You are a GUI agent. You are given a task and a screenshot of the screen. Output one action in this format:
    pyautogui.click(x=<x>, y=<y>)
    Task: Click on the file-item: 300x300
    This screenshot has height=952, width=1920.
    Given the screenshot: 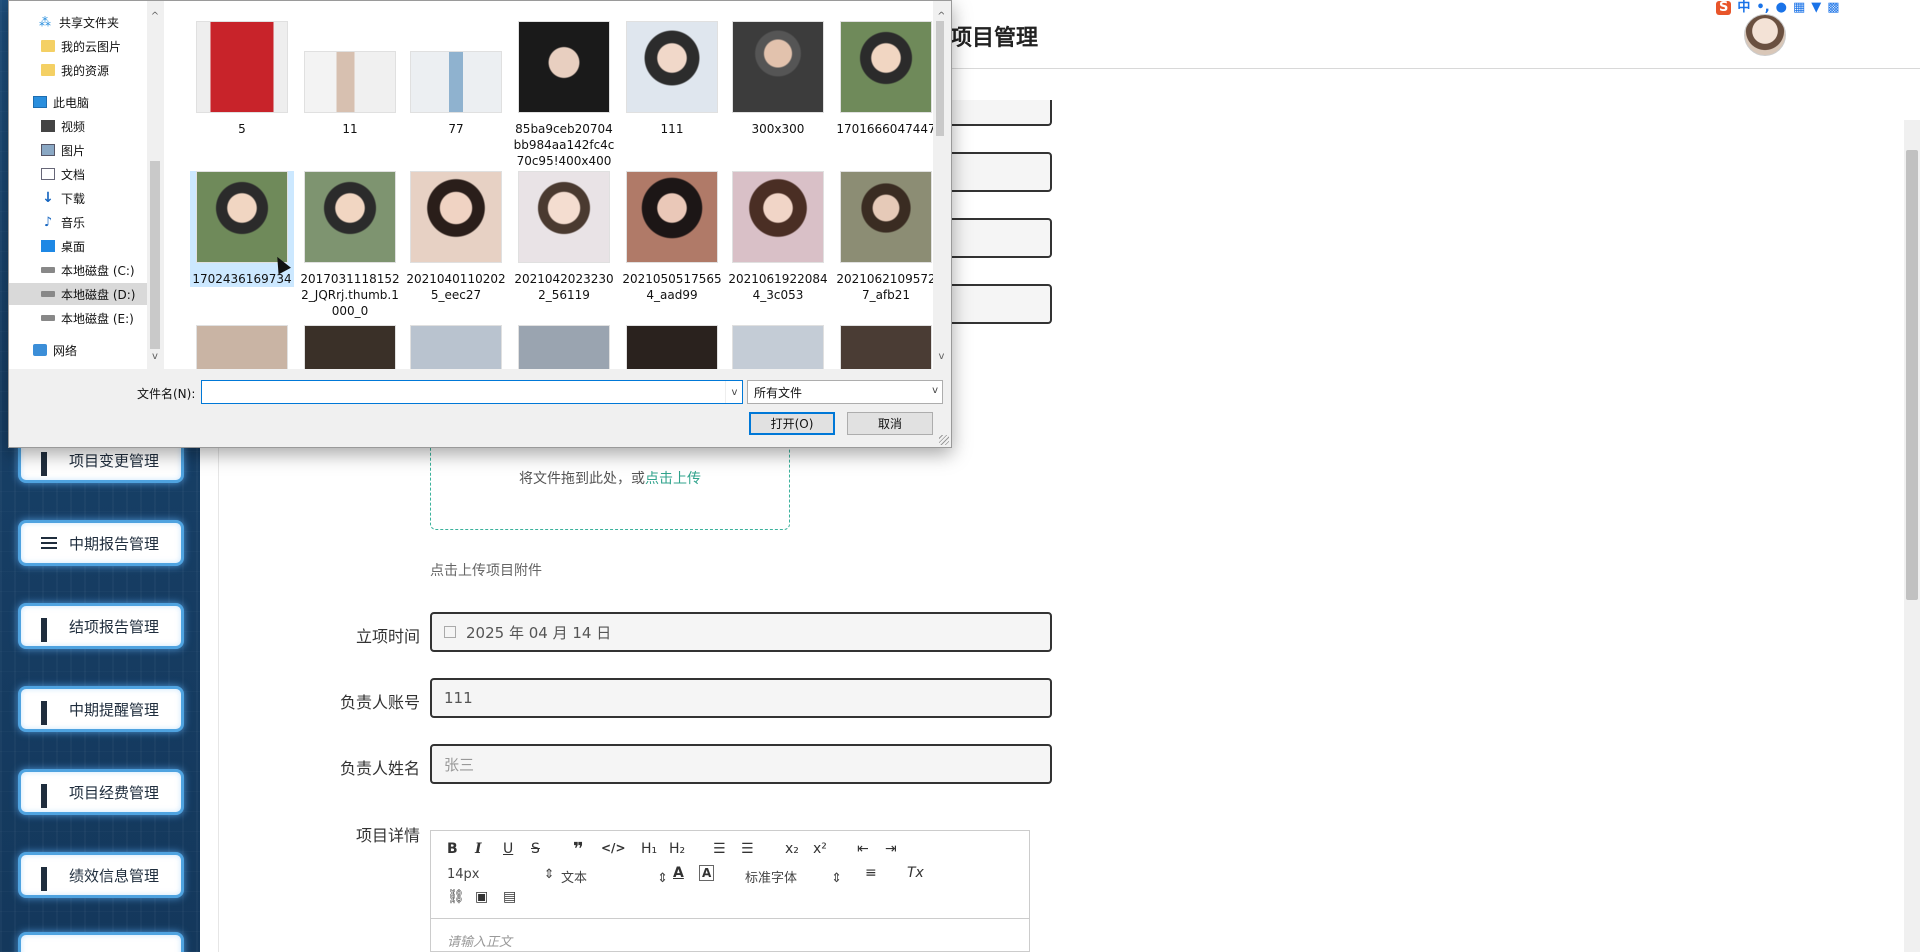 What is the action you would take?
    pyautogui.click(x=778, y=79)
    